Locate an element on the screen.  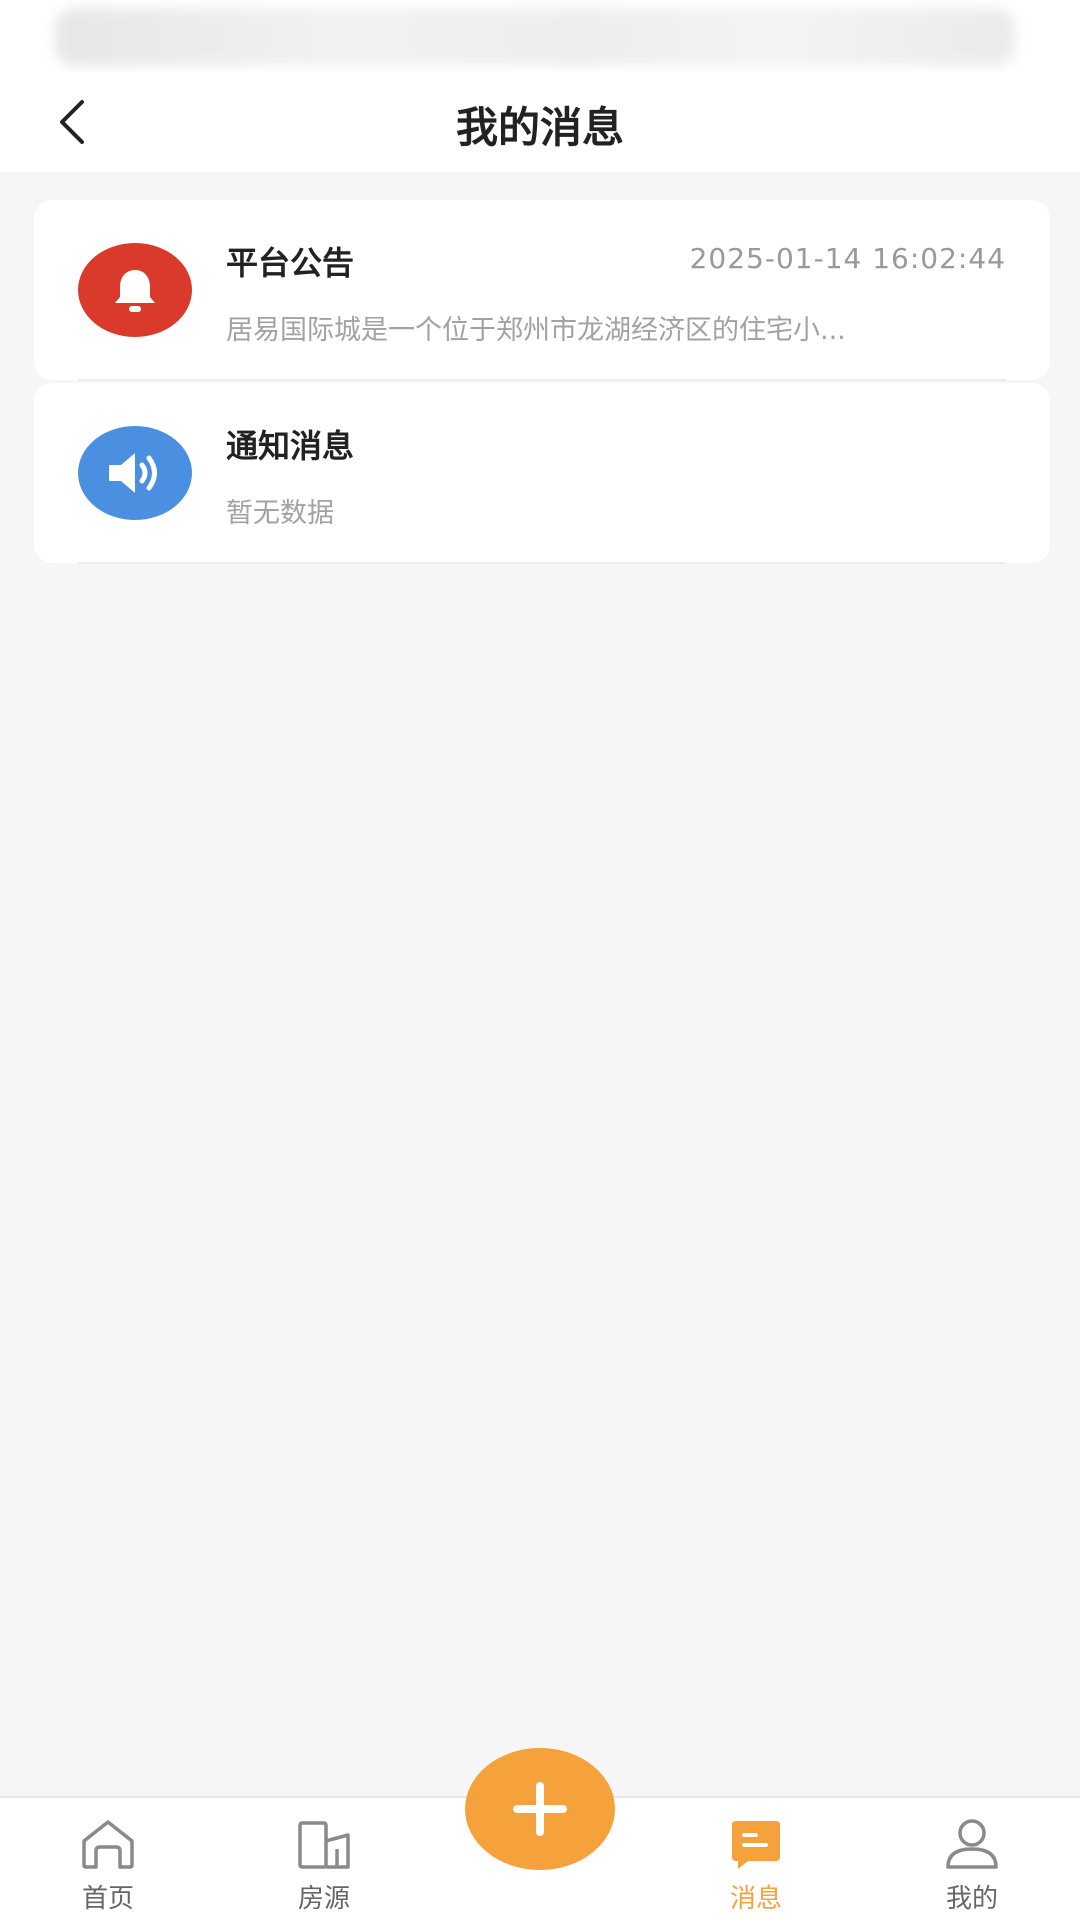
tab-messages: 消息 is located at coordinates (756, 1859).